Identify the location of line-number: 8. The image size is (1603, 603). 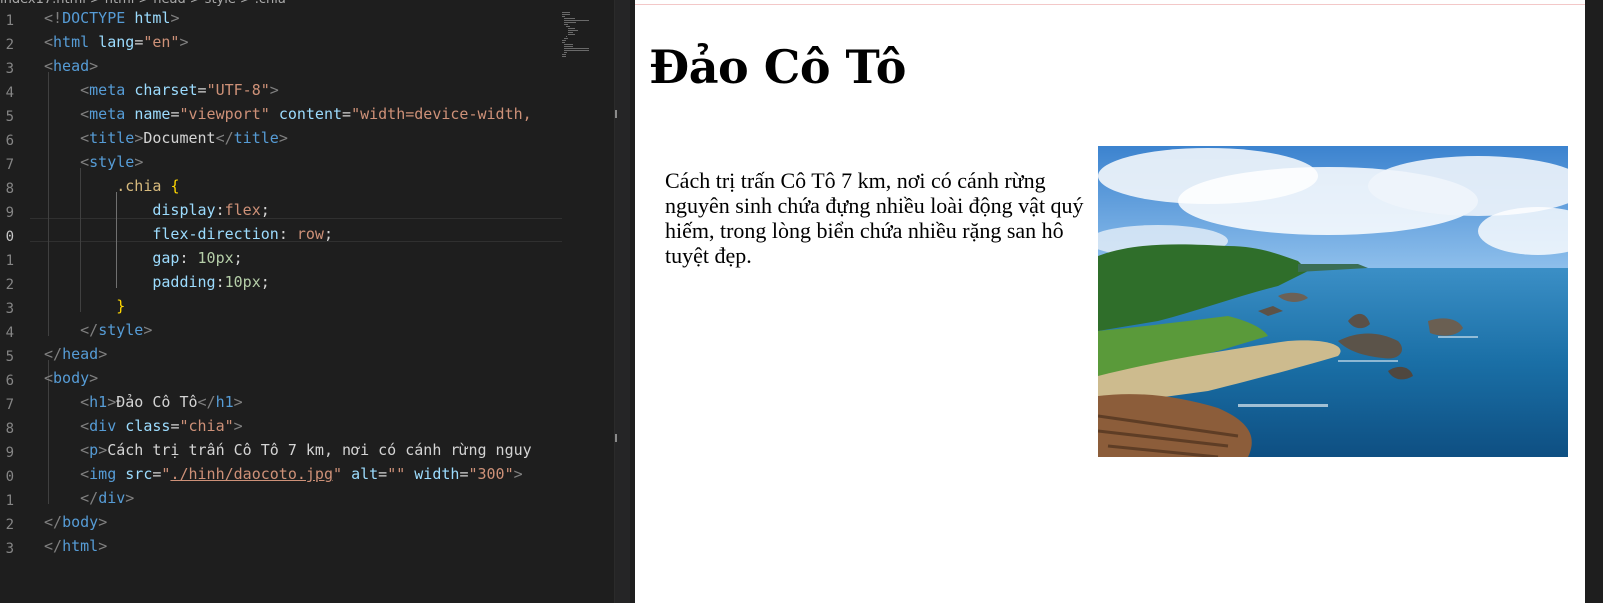
(9, 429).